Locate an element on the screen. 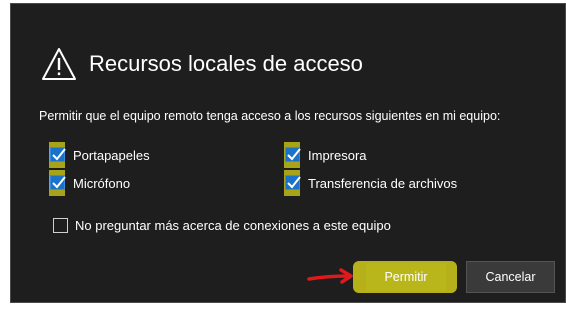 The height and width of the screenshot is (309, 566). dialog-title: Recursos locales de acceso is located at coordinates (226, 63).